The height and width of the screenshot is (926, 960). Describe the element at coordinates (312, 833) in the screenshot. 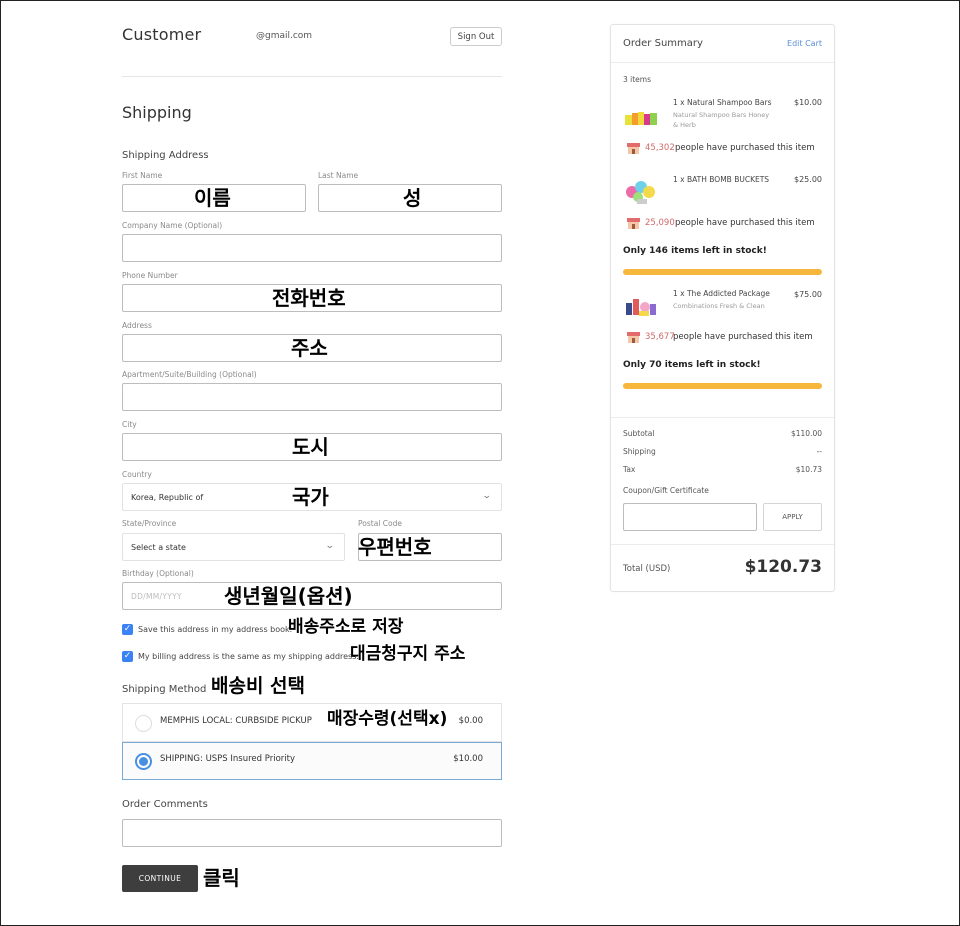

I see `order-comments-input` at that location.